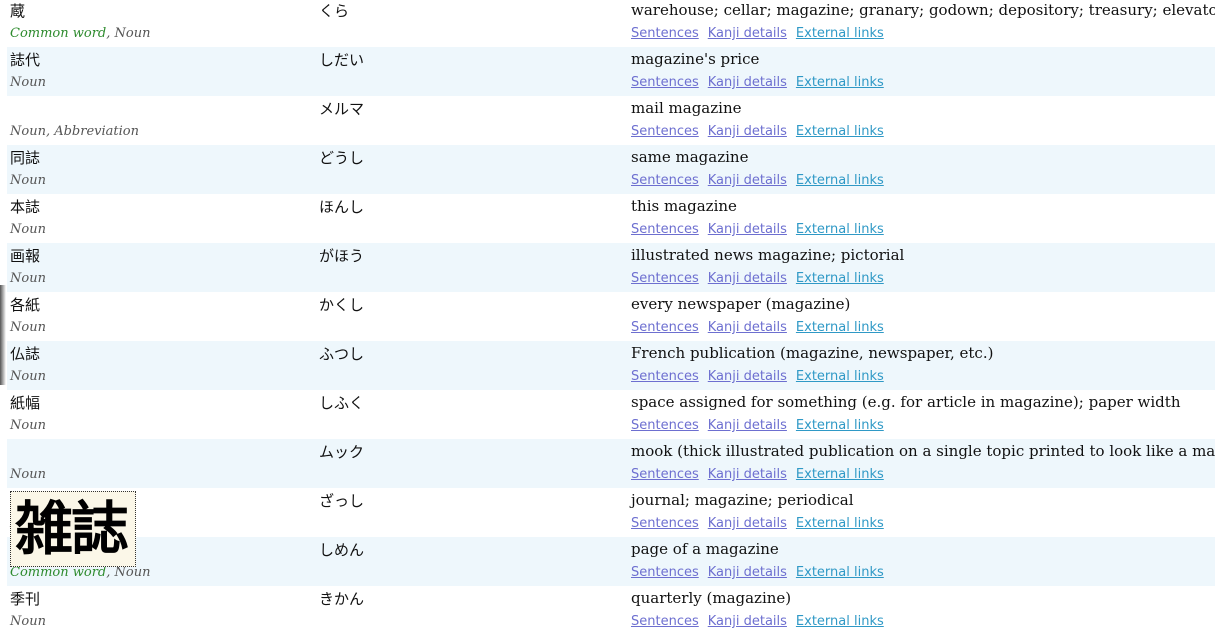 This screenshot has height=635, width=1215. Describe the element at coordinates (342, 256) in the screenshot. I see `entry-reading: がほう` at that location.